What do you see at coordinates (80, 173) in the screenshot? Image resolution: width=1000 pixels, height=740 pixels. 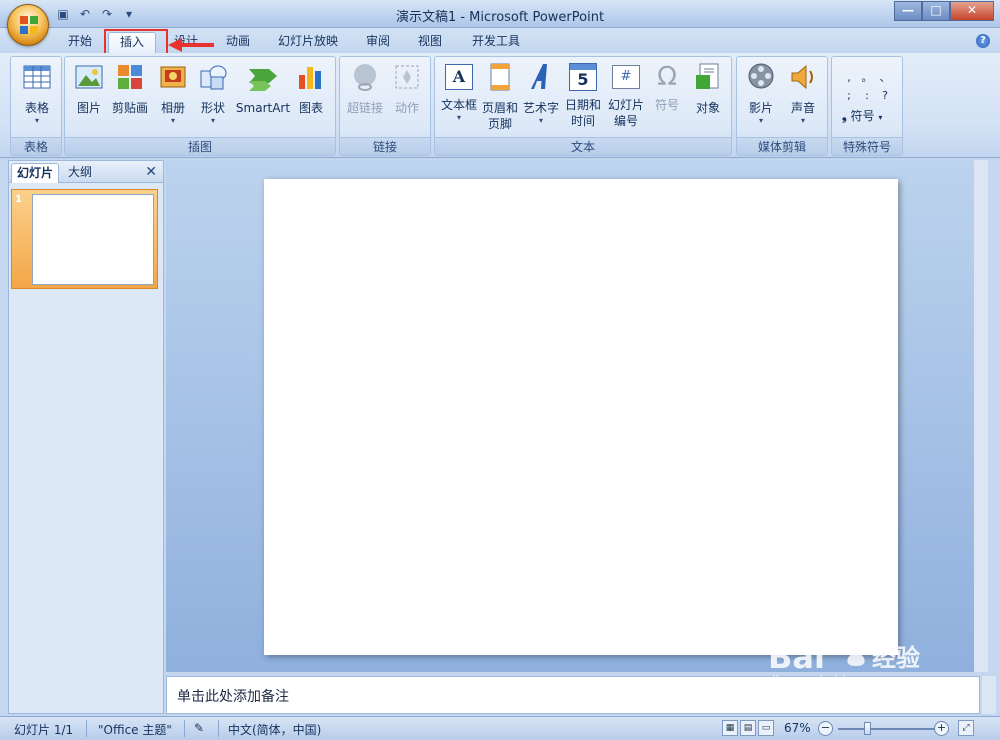 I see `tab-outline: 大纲` at bounding box center [80, 173].